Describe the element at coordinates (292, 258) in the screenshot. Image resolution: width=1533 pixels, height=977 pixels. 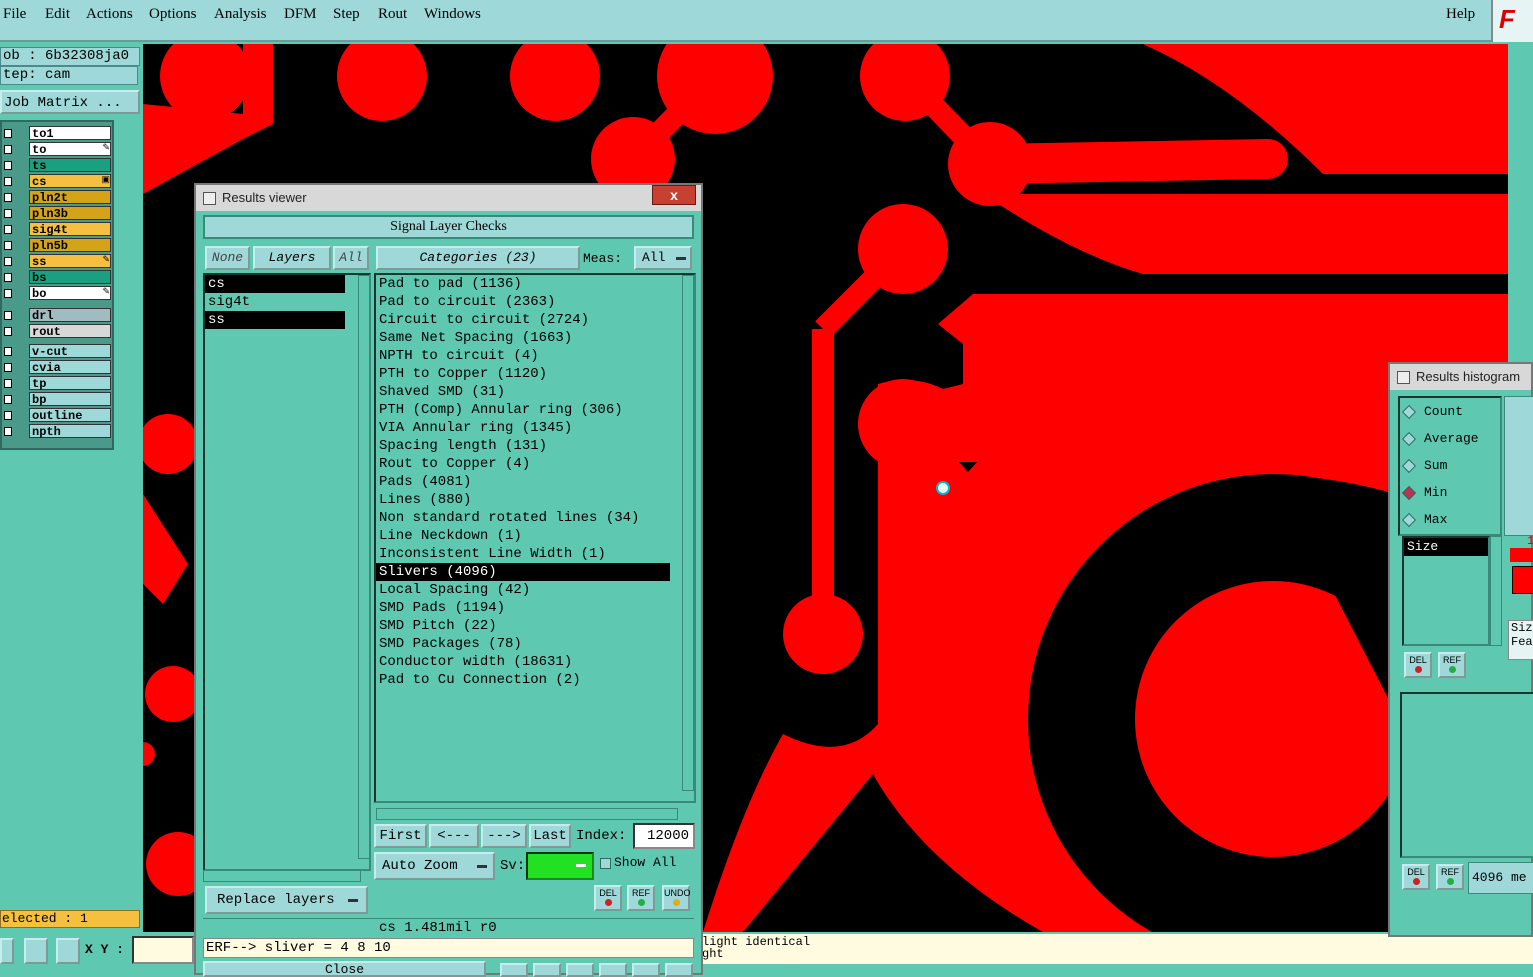
I see `layers-button: Layers` at that location.